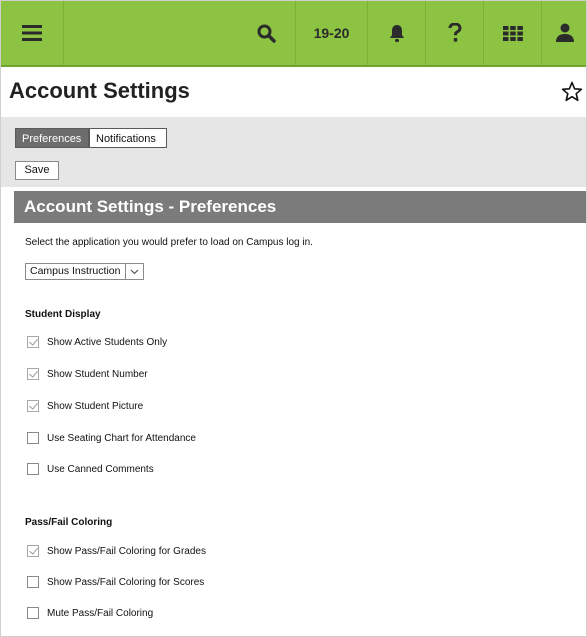 The width and height of the screenshot is (587, 637). Describe the element at coordinates (52, 138) in the screenshot. I see `tab-preferences: Preferences` at that location.